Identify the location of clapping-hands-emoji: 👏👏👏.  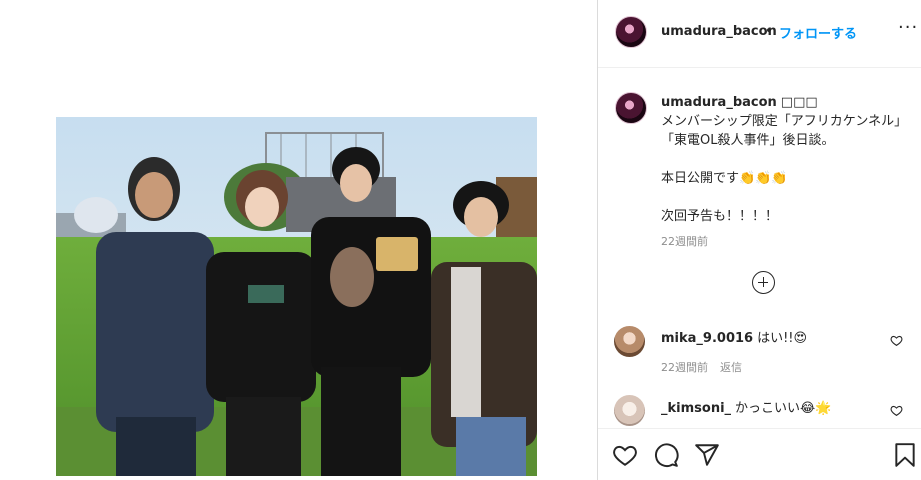
(763, 178).